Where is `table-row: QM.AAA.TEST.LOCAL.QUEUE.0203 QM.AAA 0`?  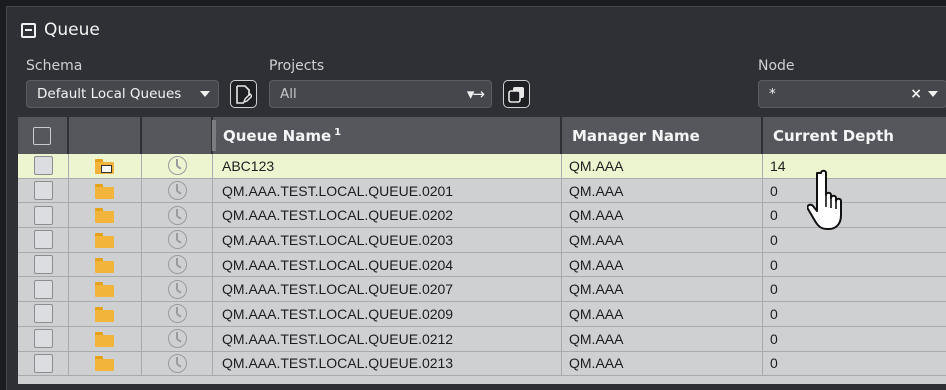
table-row: QM.AAA.TEST.LOCAL.QUEUE.0203 QM.AAA 0 is located at coordinates (482, 240).